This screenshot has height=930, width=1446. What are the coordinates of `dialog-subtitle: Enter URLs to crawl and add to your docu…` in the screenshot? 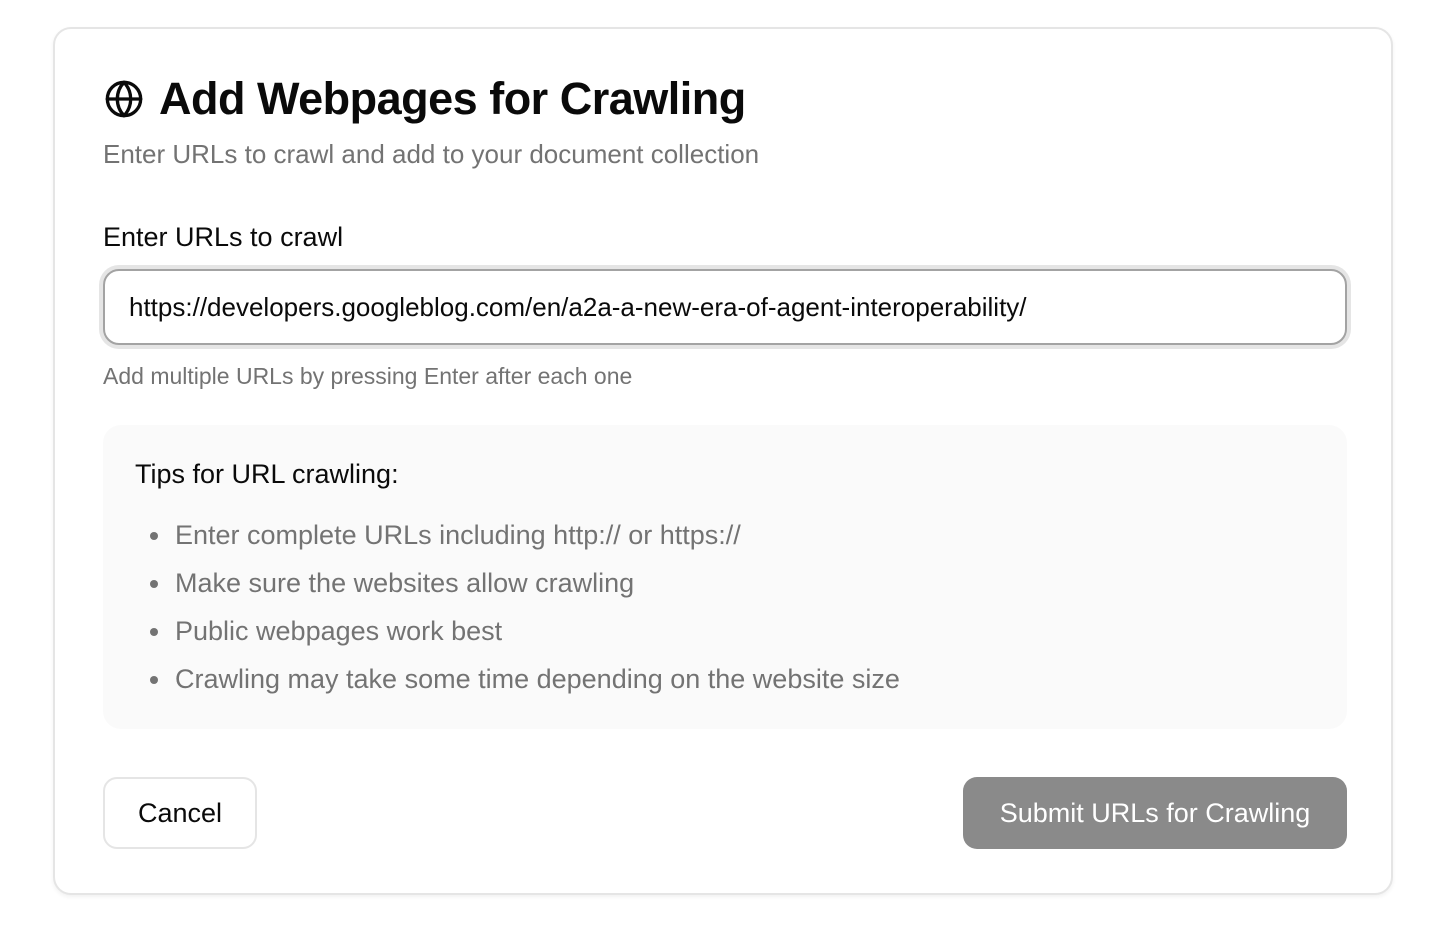 It's located at (431, 154).